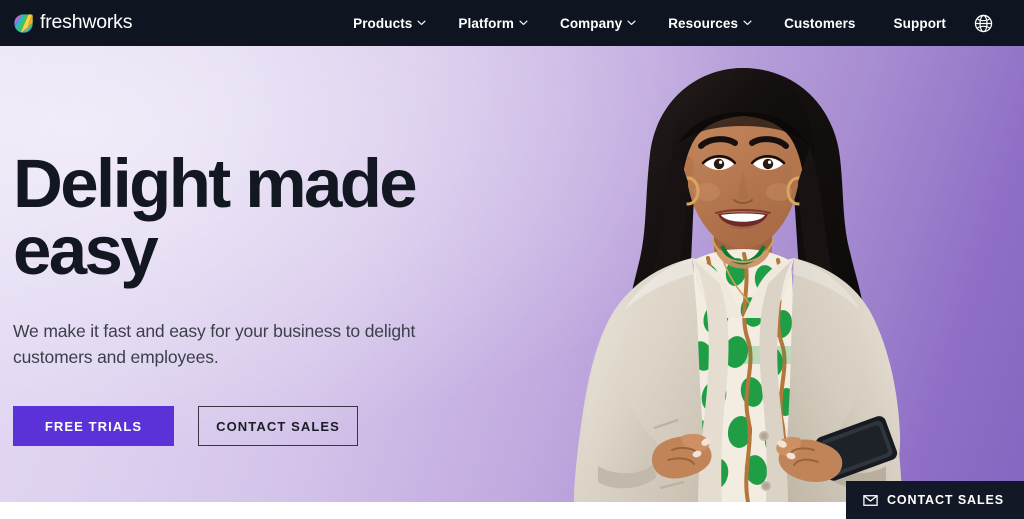  I want to click on floating-contact-sales-tab: CONTACT SALES, so click(934, 500).